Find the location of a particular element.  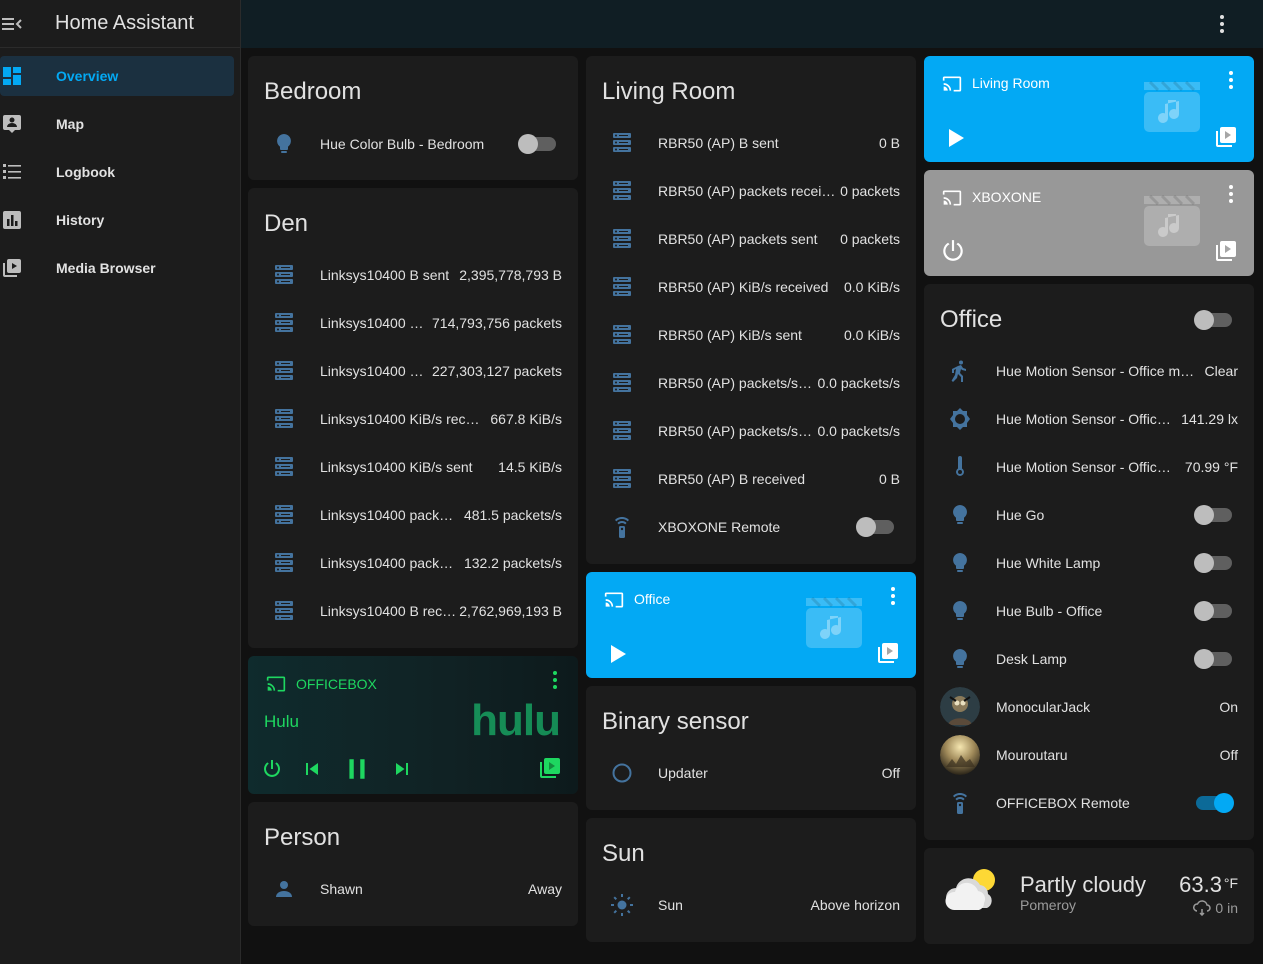

sidebar-item-media-browser: Media Browser is located at coordinates (117, 268).